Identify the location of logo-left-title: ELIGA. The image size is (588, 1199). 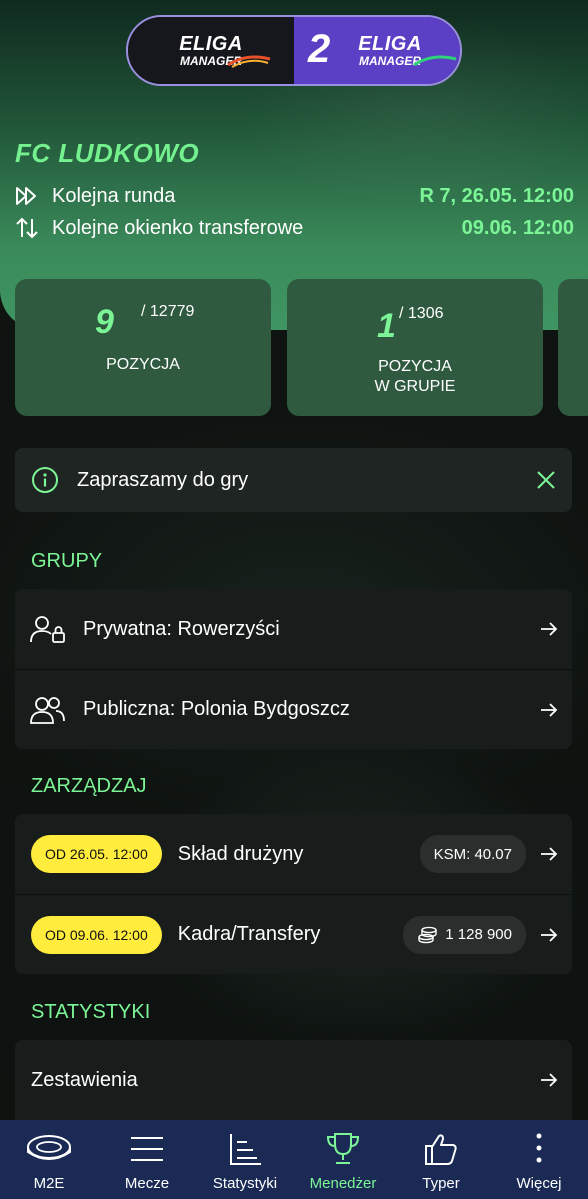
(211, 43).